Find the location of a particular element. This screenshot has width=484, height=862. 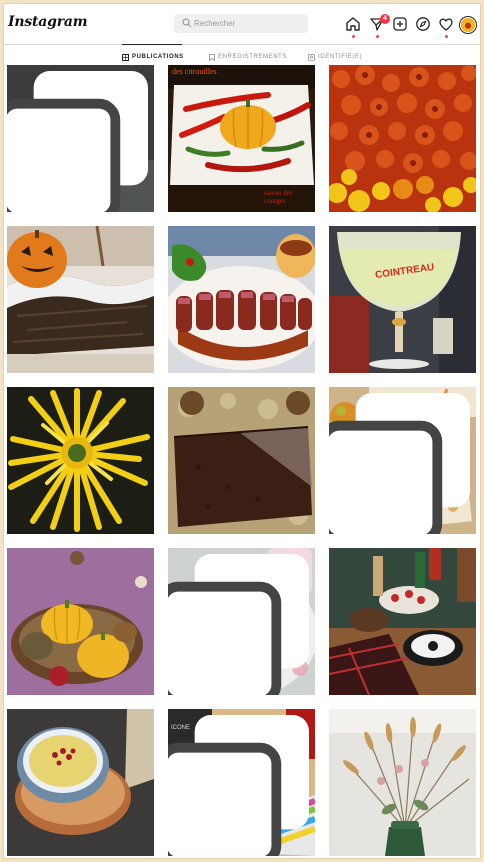

search-input is located at coordinates (248, 23).